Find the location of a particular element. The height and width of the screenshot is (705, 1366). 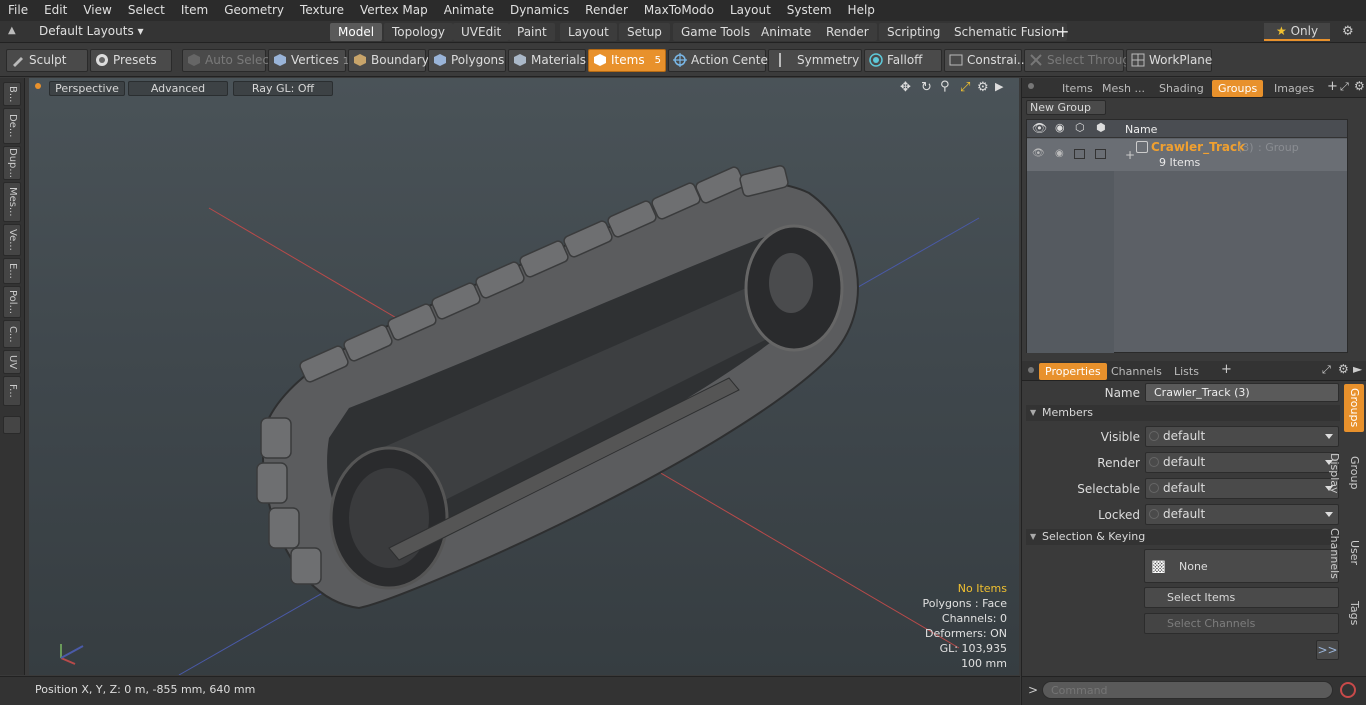

tab-scripting: Scripting is located at coordinates (914, 32).